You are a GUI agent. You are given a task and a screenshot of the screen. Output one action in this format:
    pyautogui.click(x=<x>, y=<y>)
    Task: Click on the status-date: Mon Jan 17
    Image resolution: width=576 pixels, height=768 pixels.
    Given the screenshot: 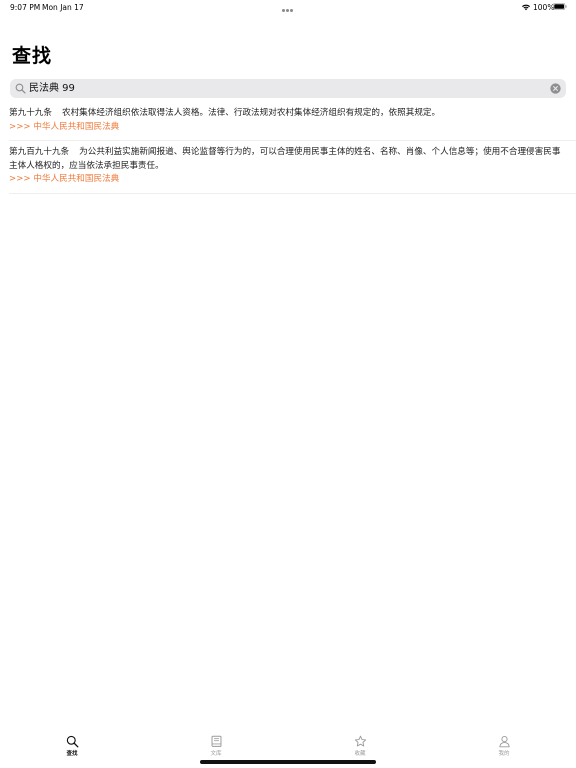 What is the action you would take?
    pyautogui.click(x=63, y=7)
    